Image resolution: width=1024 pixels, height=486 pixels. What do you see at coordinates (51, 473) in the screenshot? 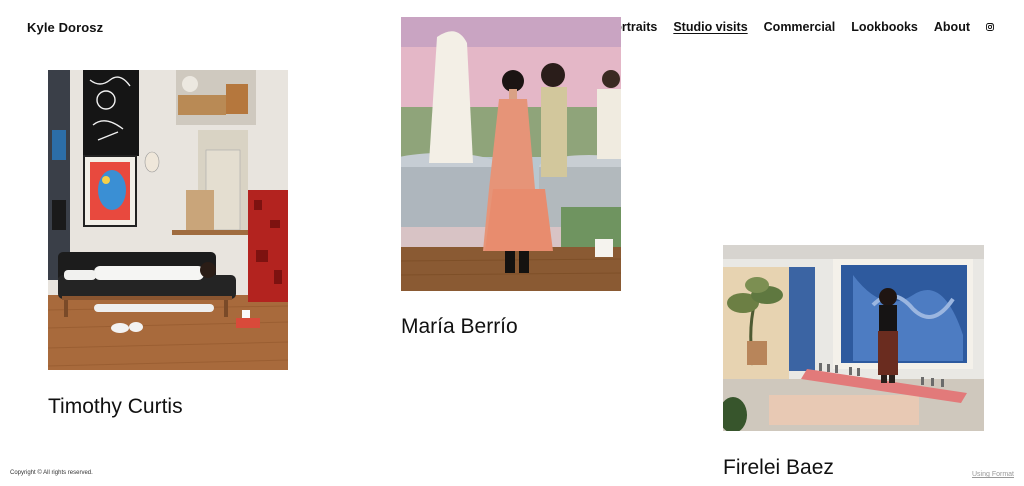
I see `footer-copyright: Copyright © All rights reserved.` at bounding box center [51, 473].